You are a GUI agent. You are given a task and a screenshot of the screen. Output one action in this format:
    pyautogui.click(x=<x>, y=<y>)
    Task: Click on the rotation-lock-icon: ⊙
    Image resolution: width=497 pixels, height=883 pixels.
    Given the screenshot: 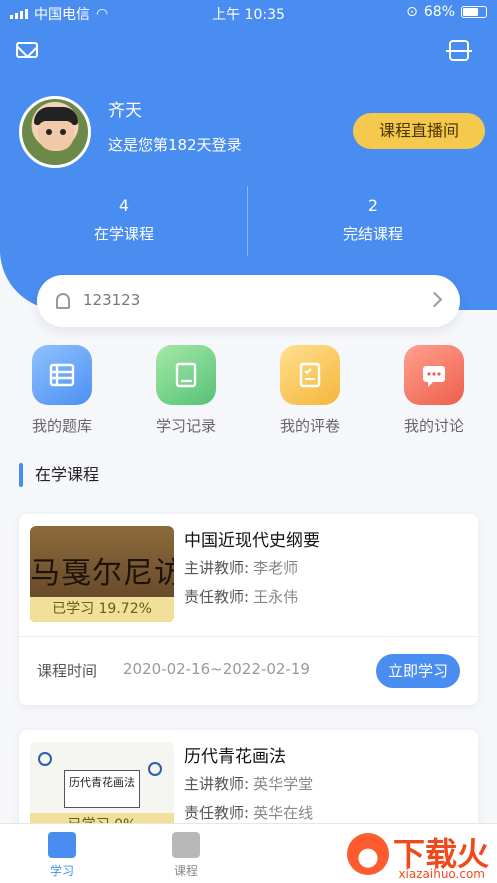 What is the action you would take?
    pyautogui.click(x=412, y=12)
    